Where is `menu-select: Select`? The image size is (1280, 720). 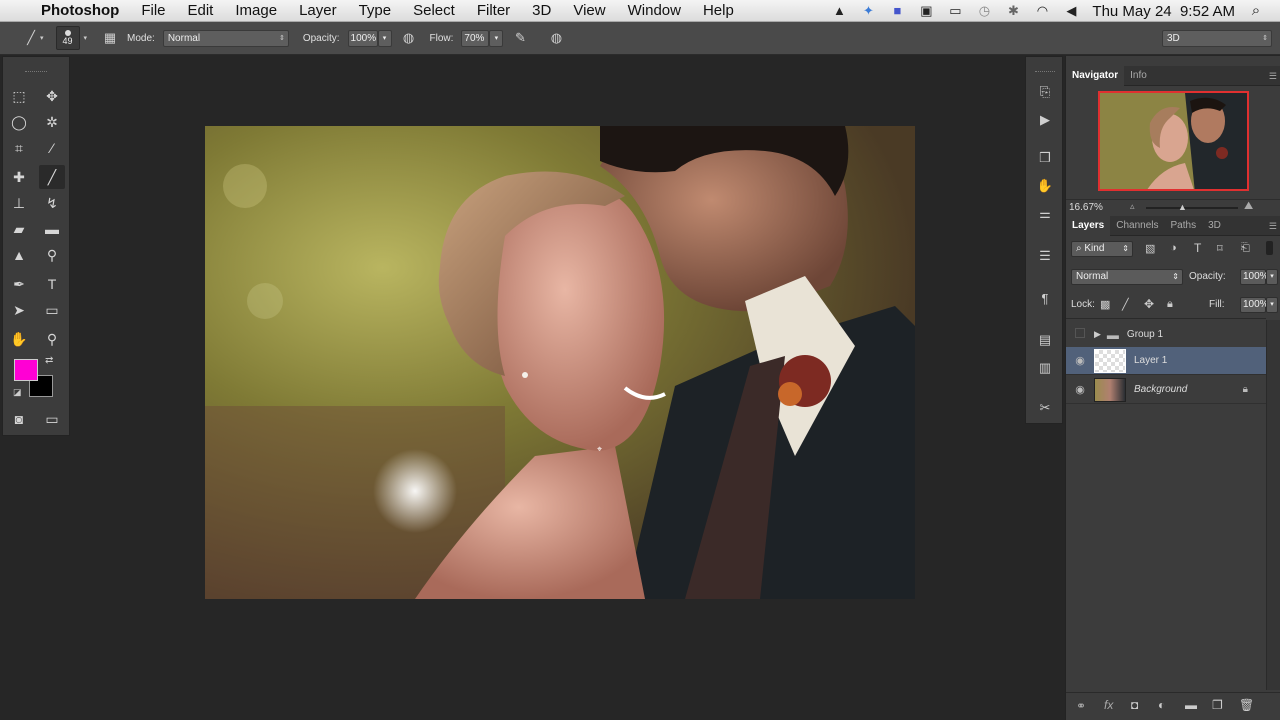
menu-select: Select is located at coordinates (434, 11).